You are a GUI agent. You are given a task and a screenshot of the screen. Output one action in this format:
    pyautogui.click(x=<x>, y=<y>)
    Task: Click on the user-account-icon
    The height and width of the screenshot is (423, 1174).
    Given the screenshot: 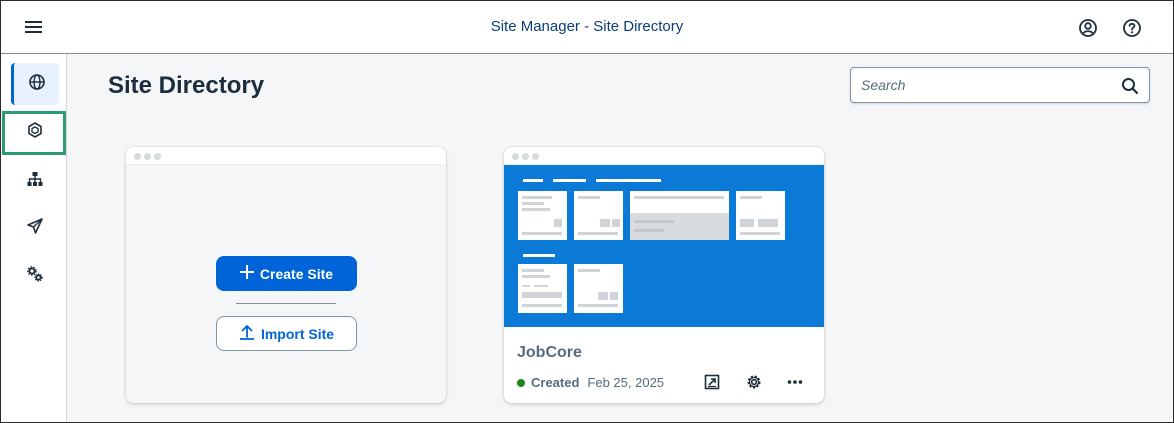 What is the action you would take?
    pyautogui.click(x=1088, y=28)
    